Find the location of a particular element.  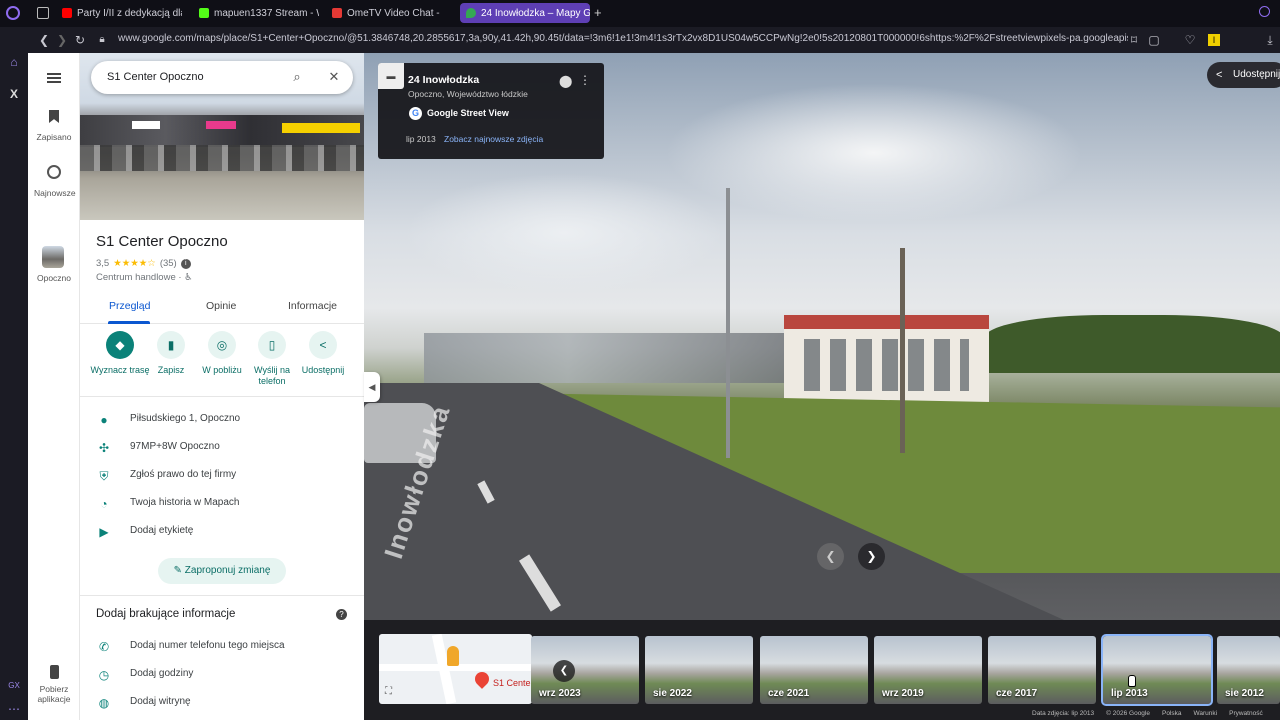

capture-date: lip 2013 is located at coordinates (421, 139).